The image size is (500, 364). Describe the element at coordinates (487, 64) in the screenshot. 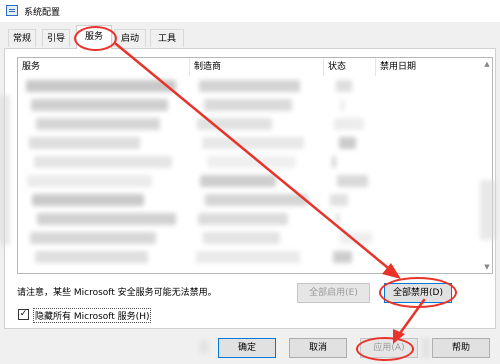

I see `scroll-up-icon: ▲` at that location.